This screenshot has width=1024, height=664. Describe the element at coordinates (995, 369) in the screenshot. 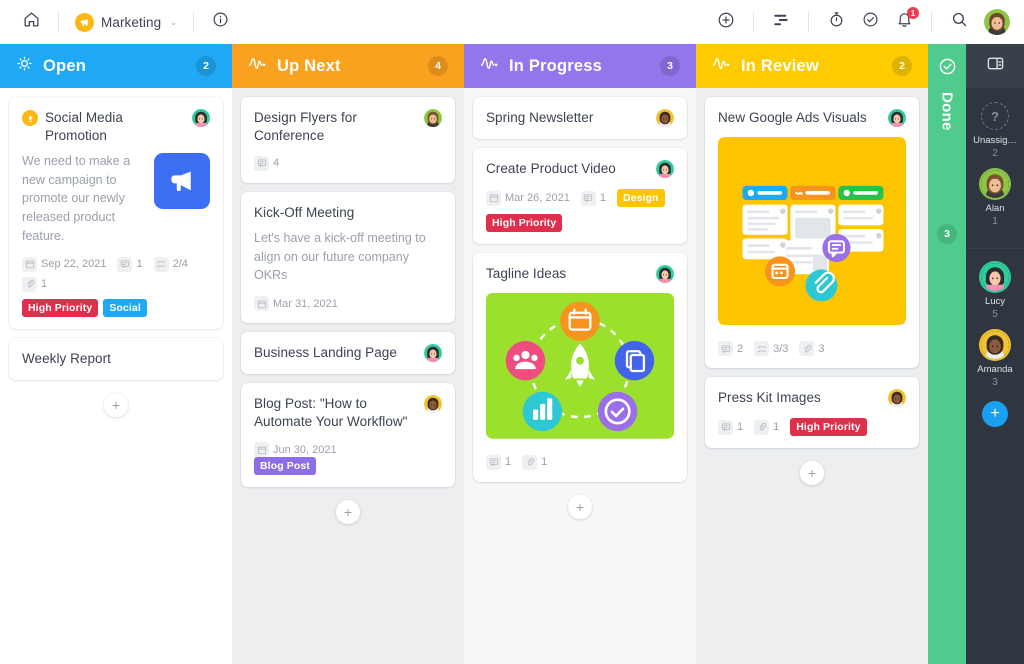

I see `member-name: Amanda` at that location.